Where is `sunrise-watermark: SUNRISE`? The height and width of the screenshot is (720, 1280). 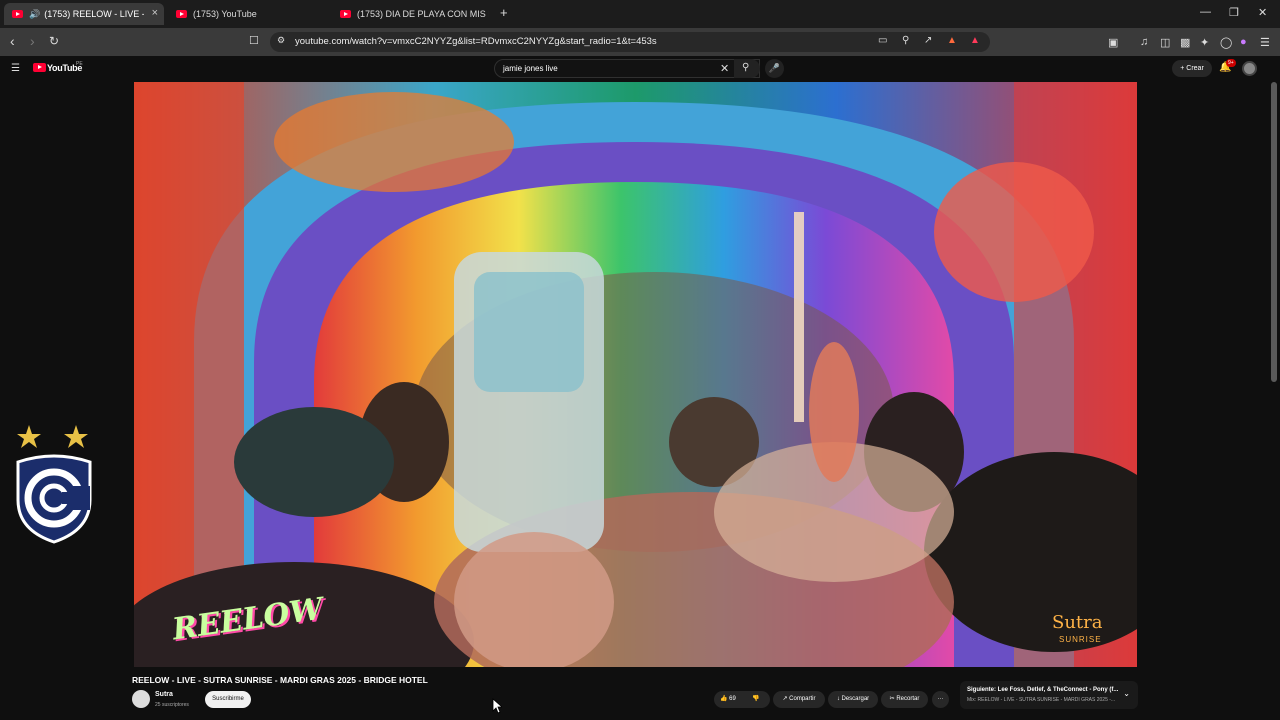 sunrise-watermark: SUNRISE is located at coordinates (1080, 639).